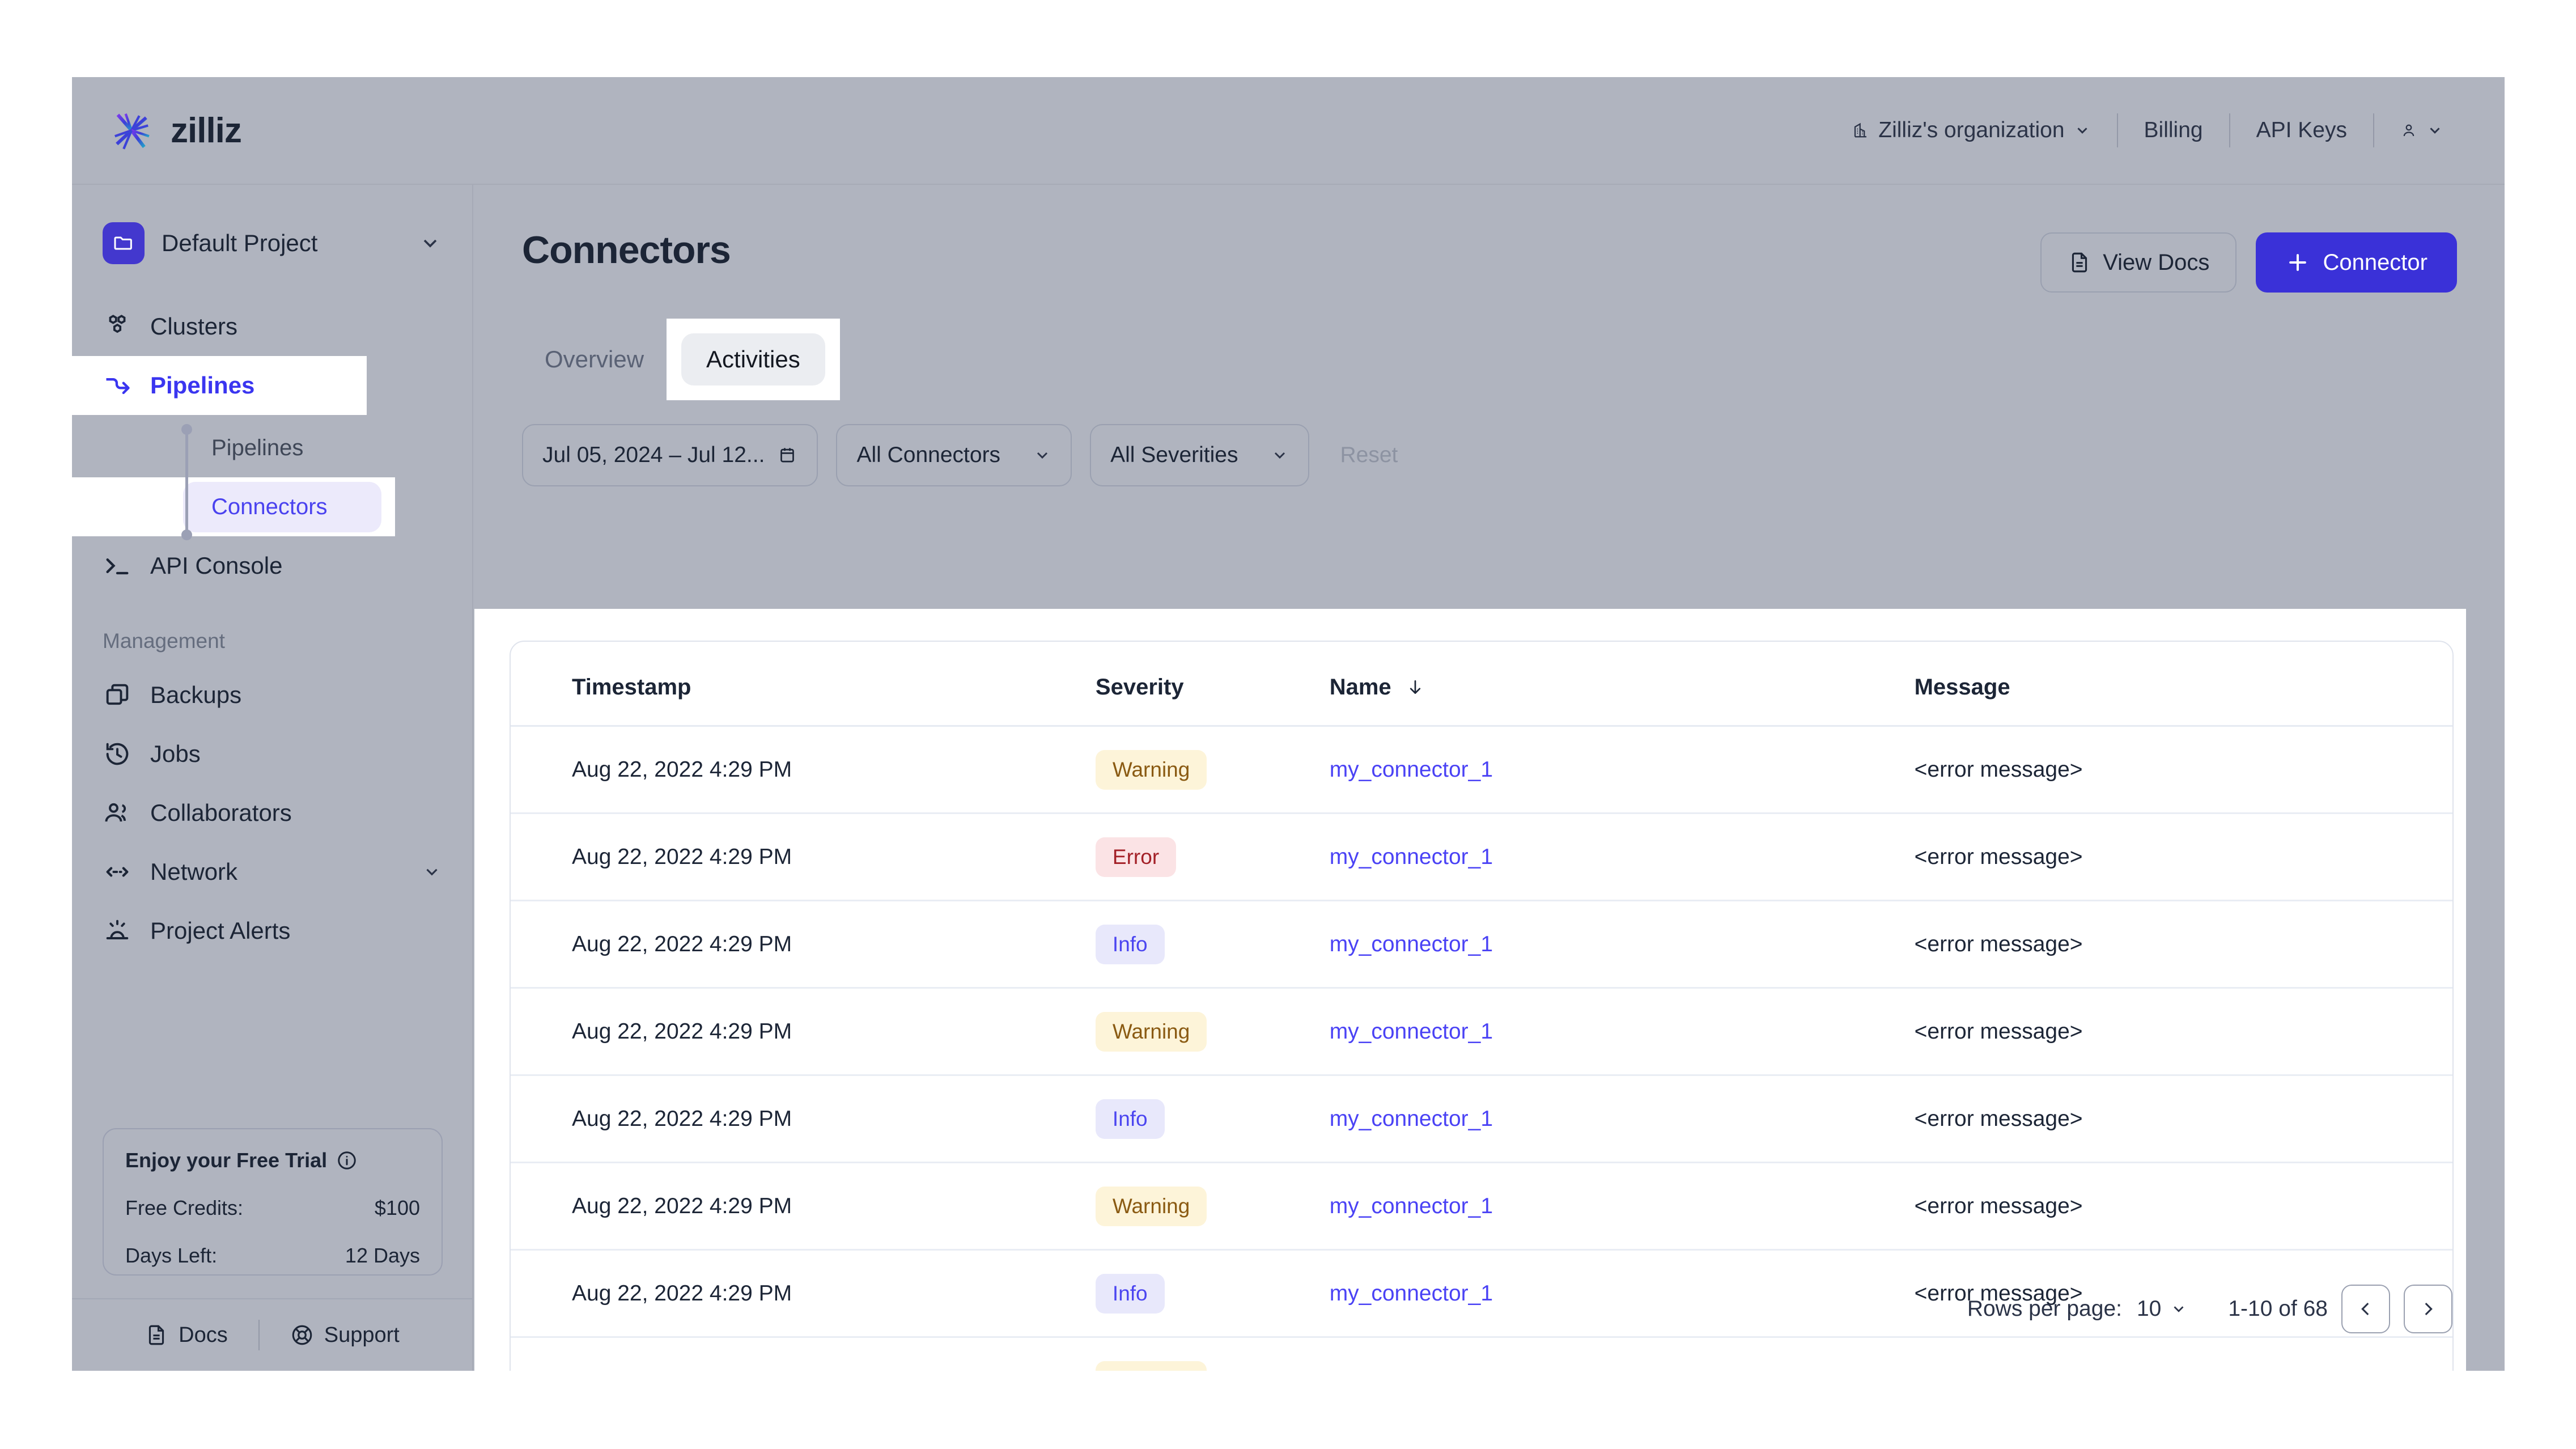 Image resolution: width=2576 pixels, height=1449 pixels. I want to click on column-header-name: Name, so click(1622, 684).